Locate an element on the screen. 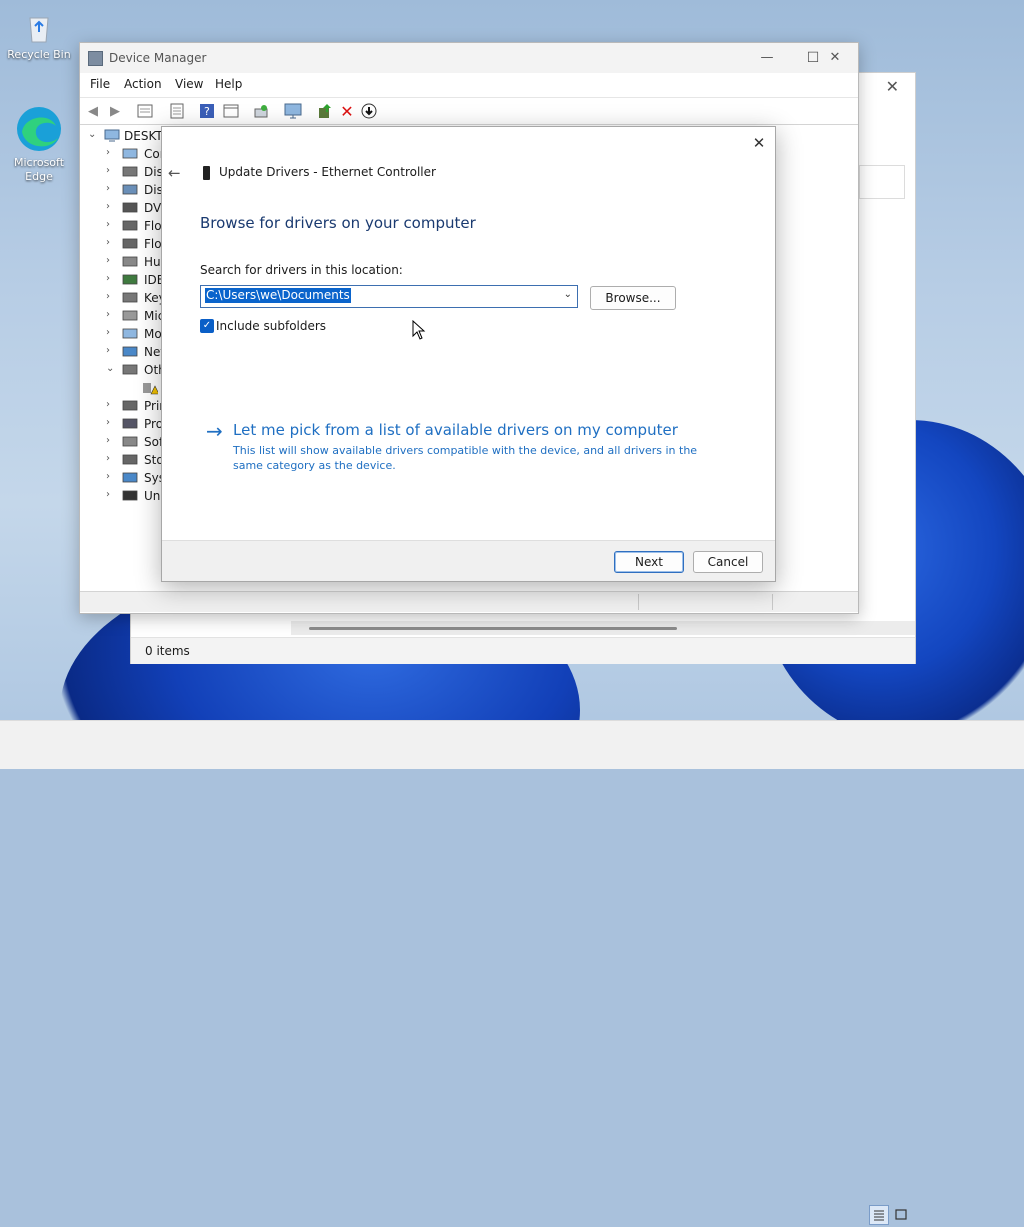 The width and height of the screenshot is (1024, 1227). back-arrow-icon: ← is located at coordinates (174, 173).